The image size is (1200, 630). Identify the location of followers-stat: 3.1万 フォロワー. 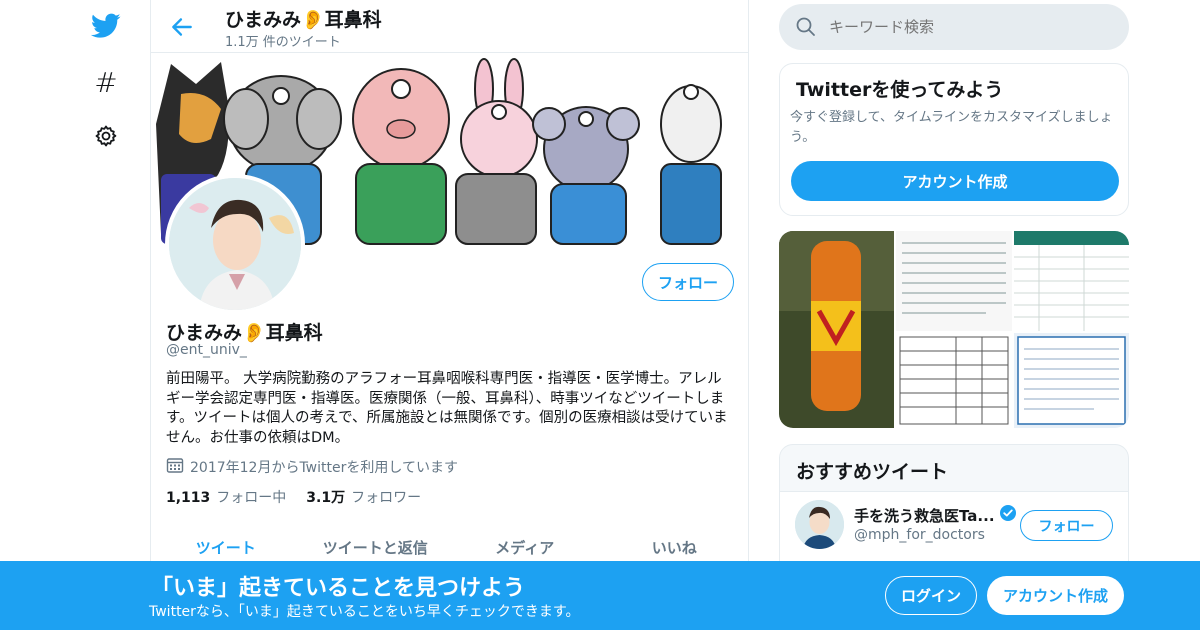
(363, 497).